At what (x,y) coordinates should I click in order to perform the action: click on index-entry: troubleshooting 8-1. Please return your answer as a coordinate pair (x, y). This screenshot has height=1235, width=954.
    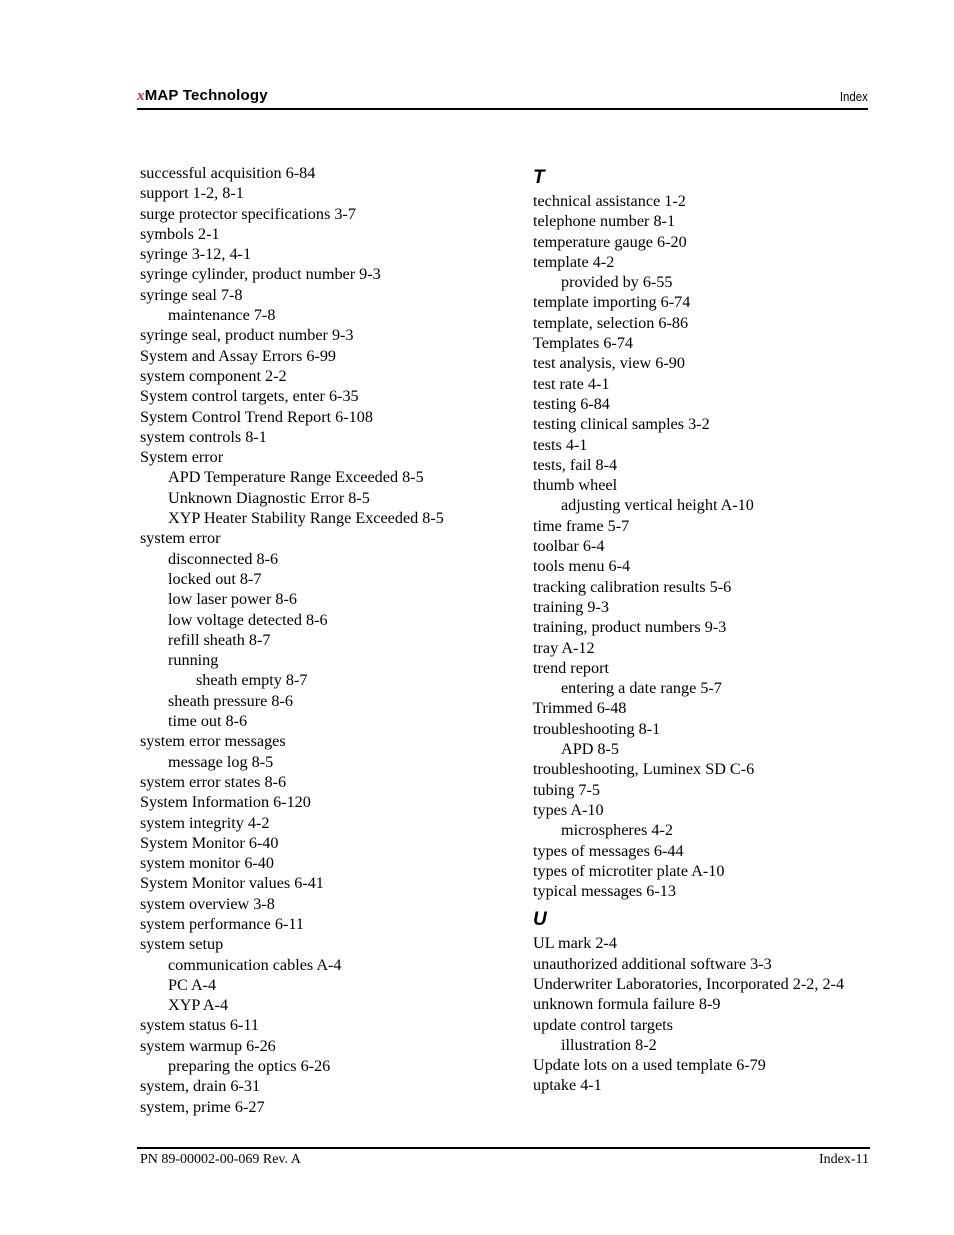
    Looking at the image, I should click on (597, 728).